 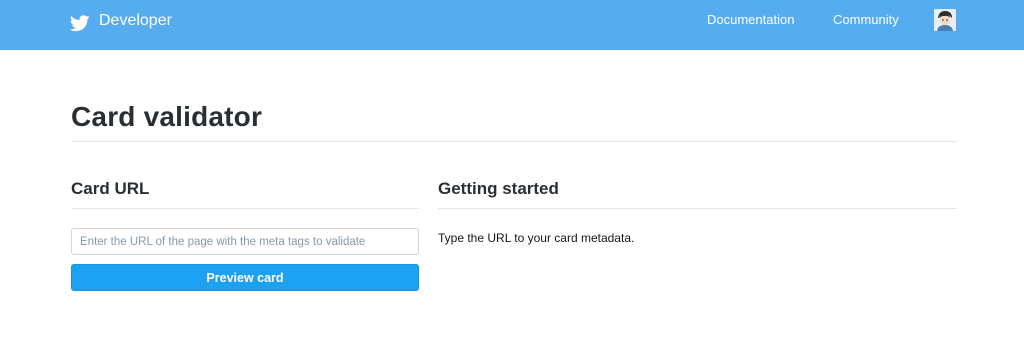 I want to click on nav-community-link: Community, so click(x=866, y=20).